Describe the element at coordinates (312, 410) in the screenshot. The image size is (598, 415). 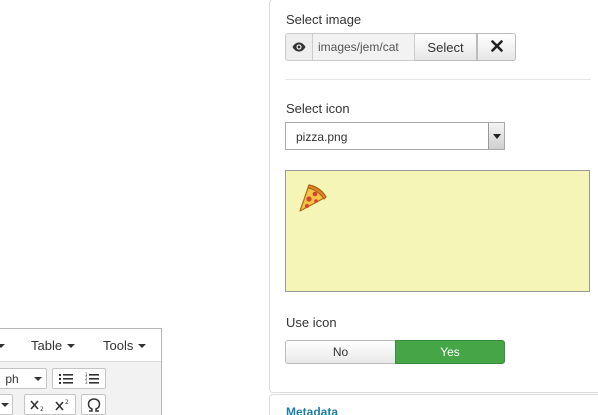
I see `metadata-title: Metadata` at that location.